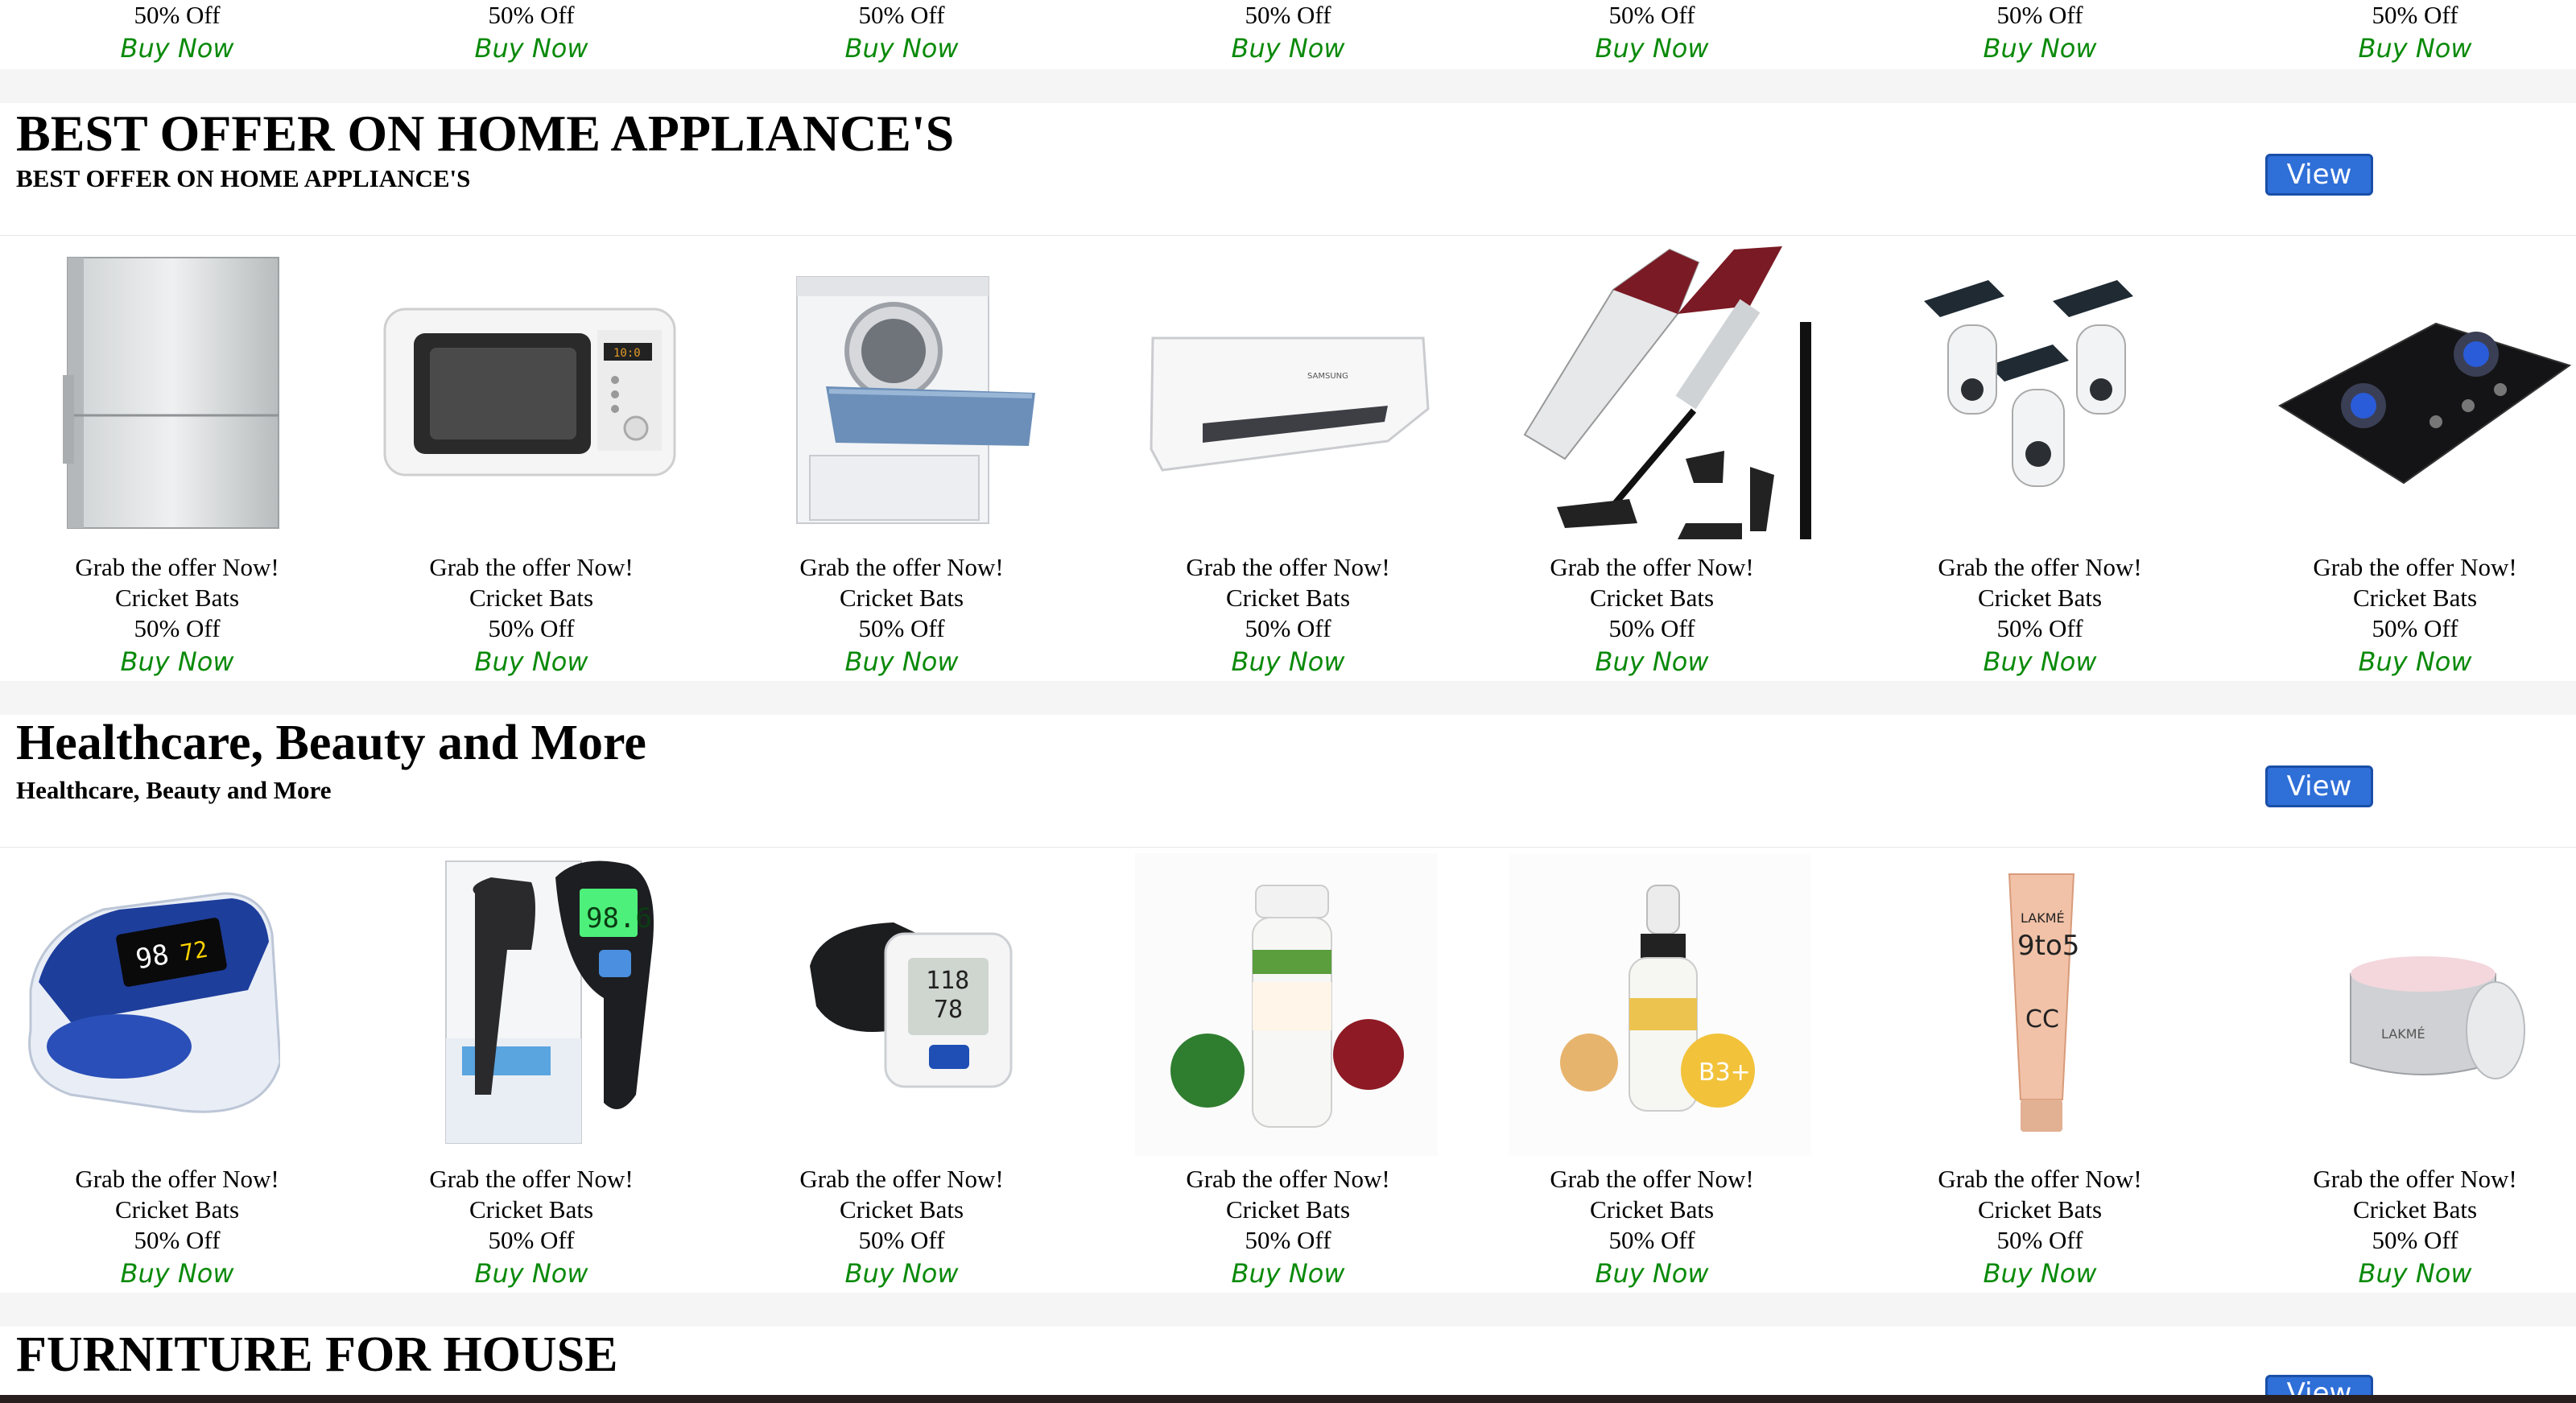 The image size is (2576, 1403). Describe the element at coordinates (485, 133) in the screenshot. I see `section-title: BEST OFFER ON HOME APPLIANCE'S` at that location.